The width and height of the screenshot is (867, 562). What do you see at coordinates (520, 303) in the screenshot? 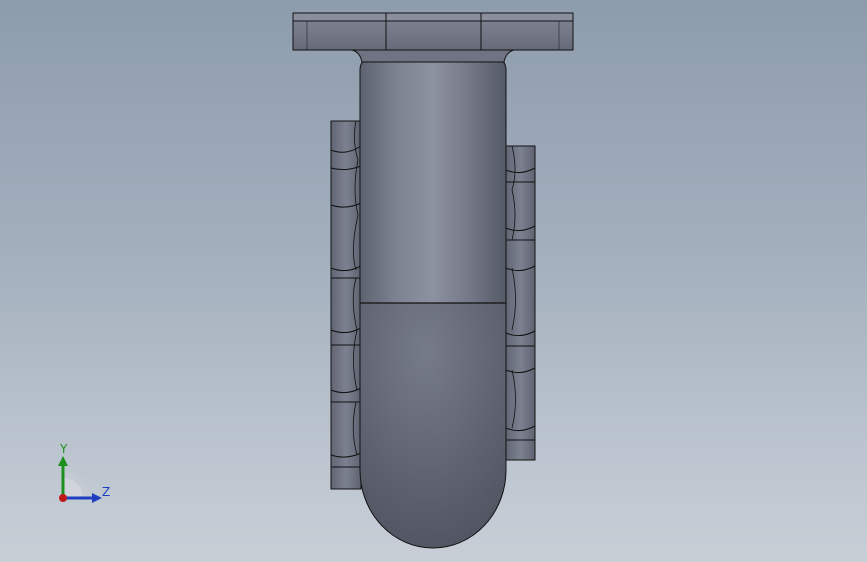
I see `right-rib-stack` at bounding box center [520, 303].